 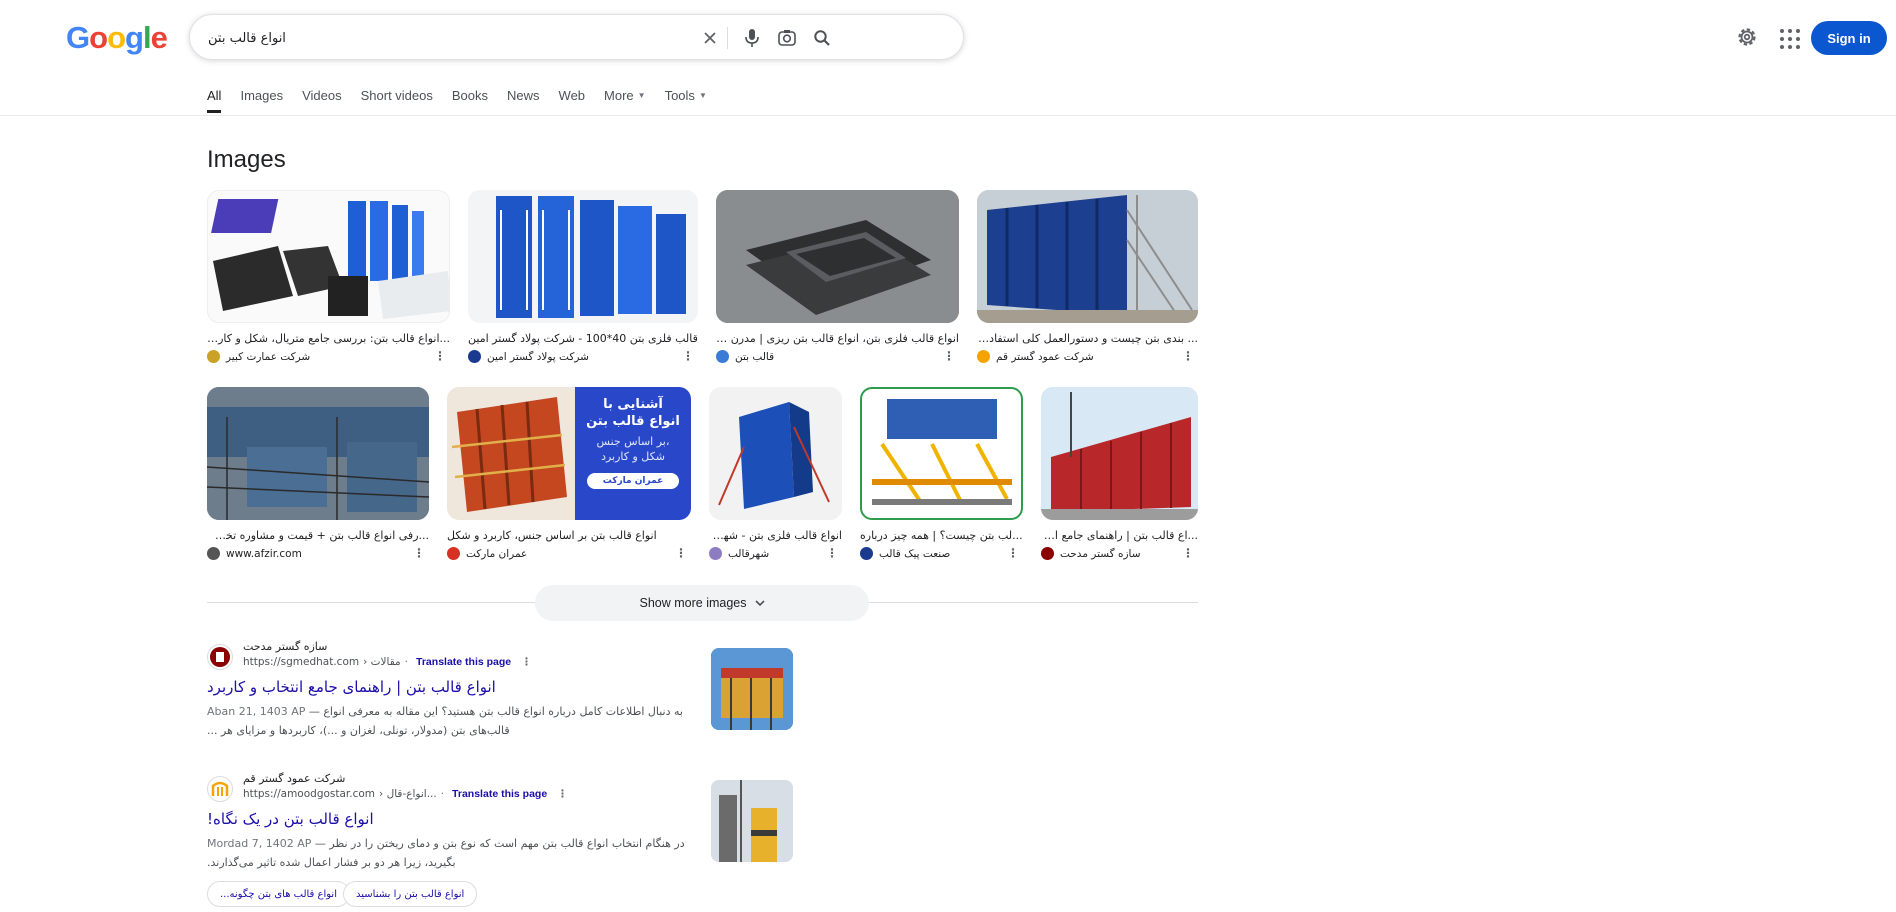 I want to click on image-result-card: انواع قالب فلزی بتن - شهرقالب شهرقالب ⋮, so click(x=775, y=477).